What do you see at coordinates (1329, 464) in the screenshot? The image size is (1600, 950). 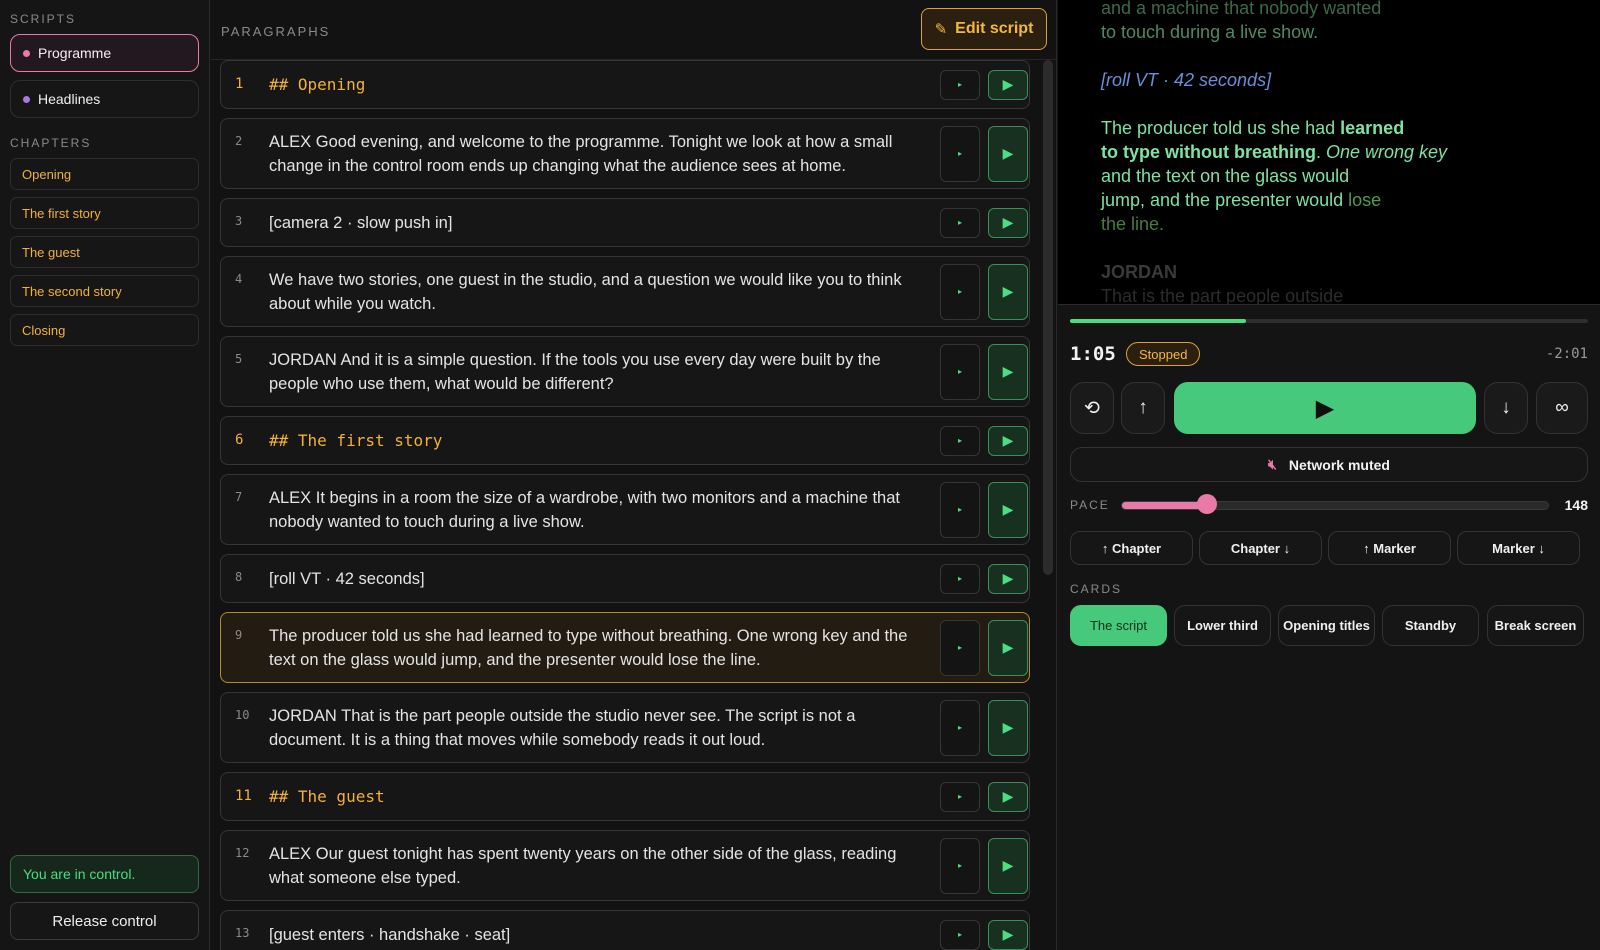 I see `network-mute-button: 🔇︎ Network muted` at bounding box center [1329, 464].